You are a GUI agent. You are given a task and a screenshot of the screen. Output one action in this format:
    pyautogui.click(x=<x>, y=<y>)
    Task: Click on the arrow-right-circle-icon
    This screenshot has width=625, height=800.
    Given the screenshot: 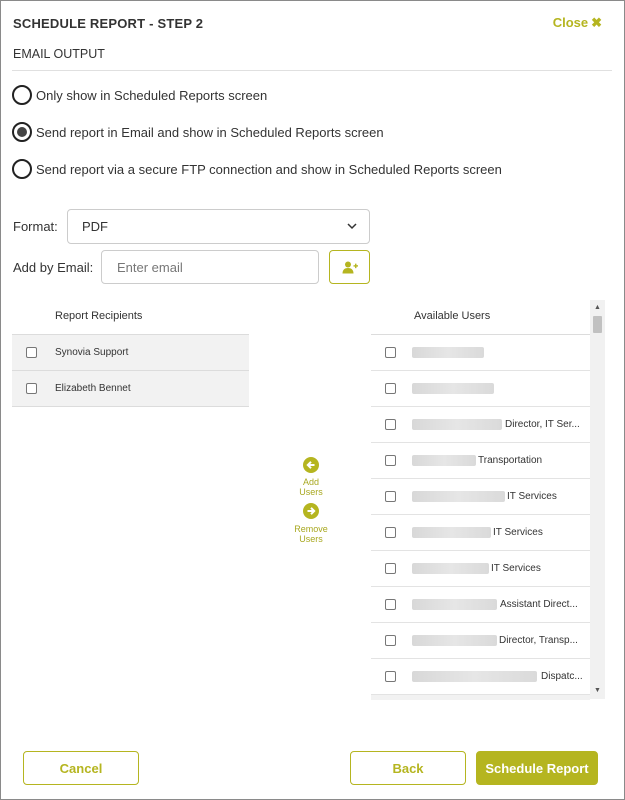 What is the action you would take?
    pyautogui.click(x=311, y=511)
    